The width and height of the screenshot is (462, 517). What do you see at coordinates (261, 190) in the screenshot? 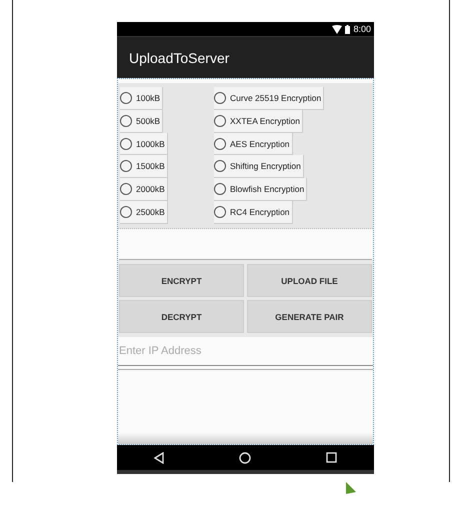
I see `encryption-radio: Blowfish Encryption` at bounding box center [261, 190].